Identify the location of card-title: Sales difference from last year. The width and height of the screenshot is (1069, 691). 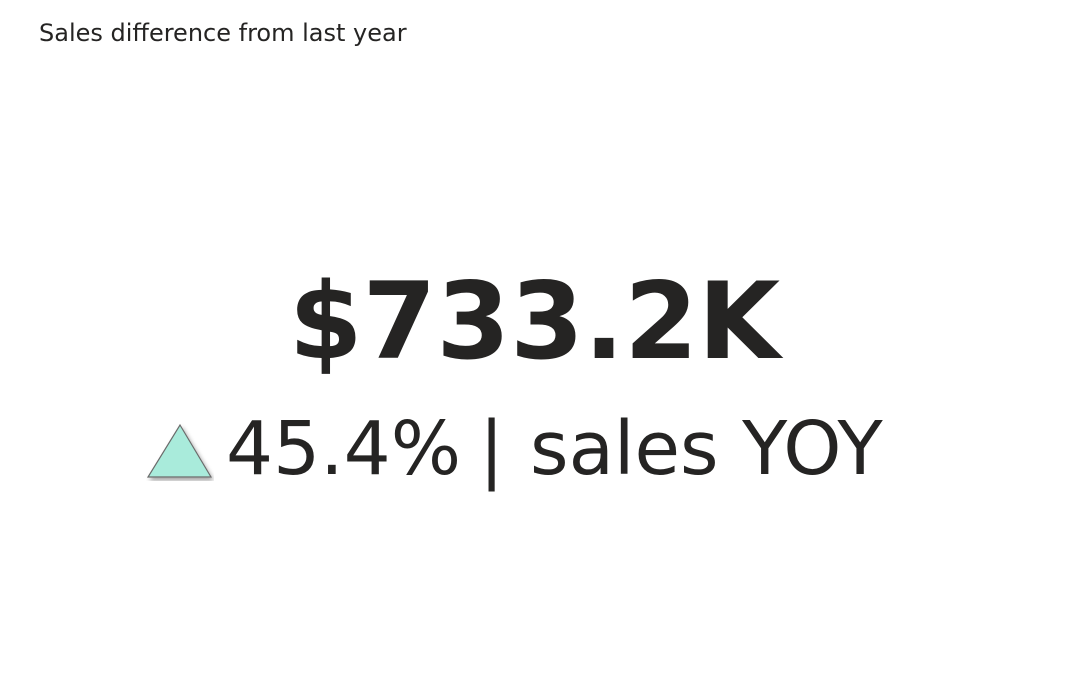
(223, 33).